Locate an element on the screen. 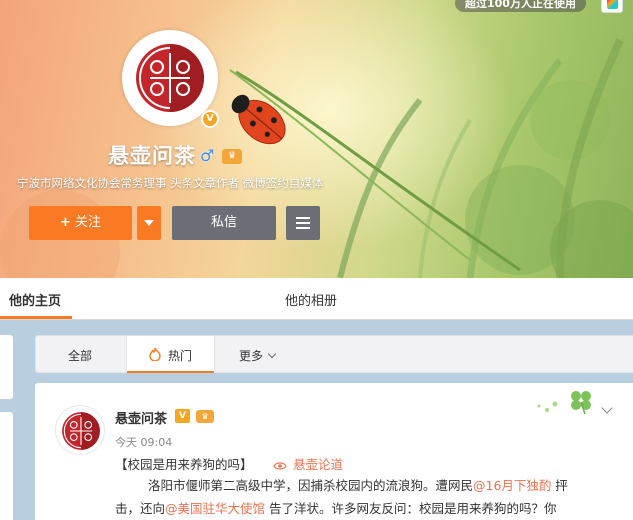 This screenshot has width=633, height=520. post-text: 告了洋状。许多网友反问：校园是用来养狗的吗？你 is located at coordinates (411, 508).